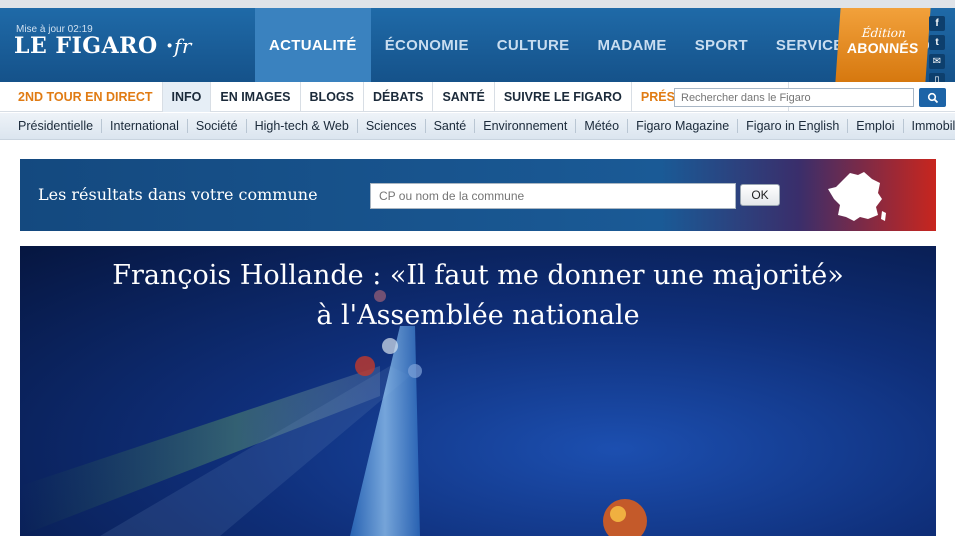 The height and width of the screenshot is (536, 955). I want to click on main-nav-item: CULTURE, so click(533, 45).